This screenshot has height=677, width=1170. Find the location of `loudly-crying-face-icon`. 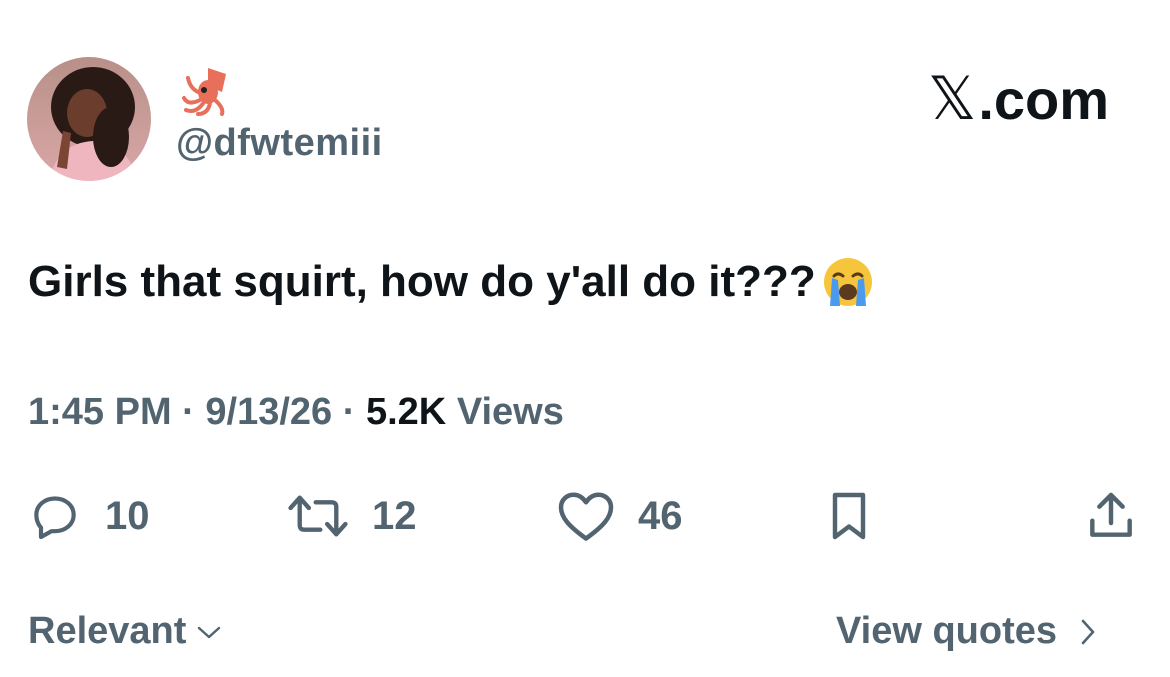

loudly-crying-face-icon is located at coordinates (847, 282).